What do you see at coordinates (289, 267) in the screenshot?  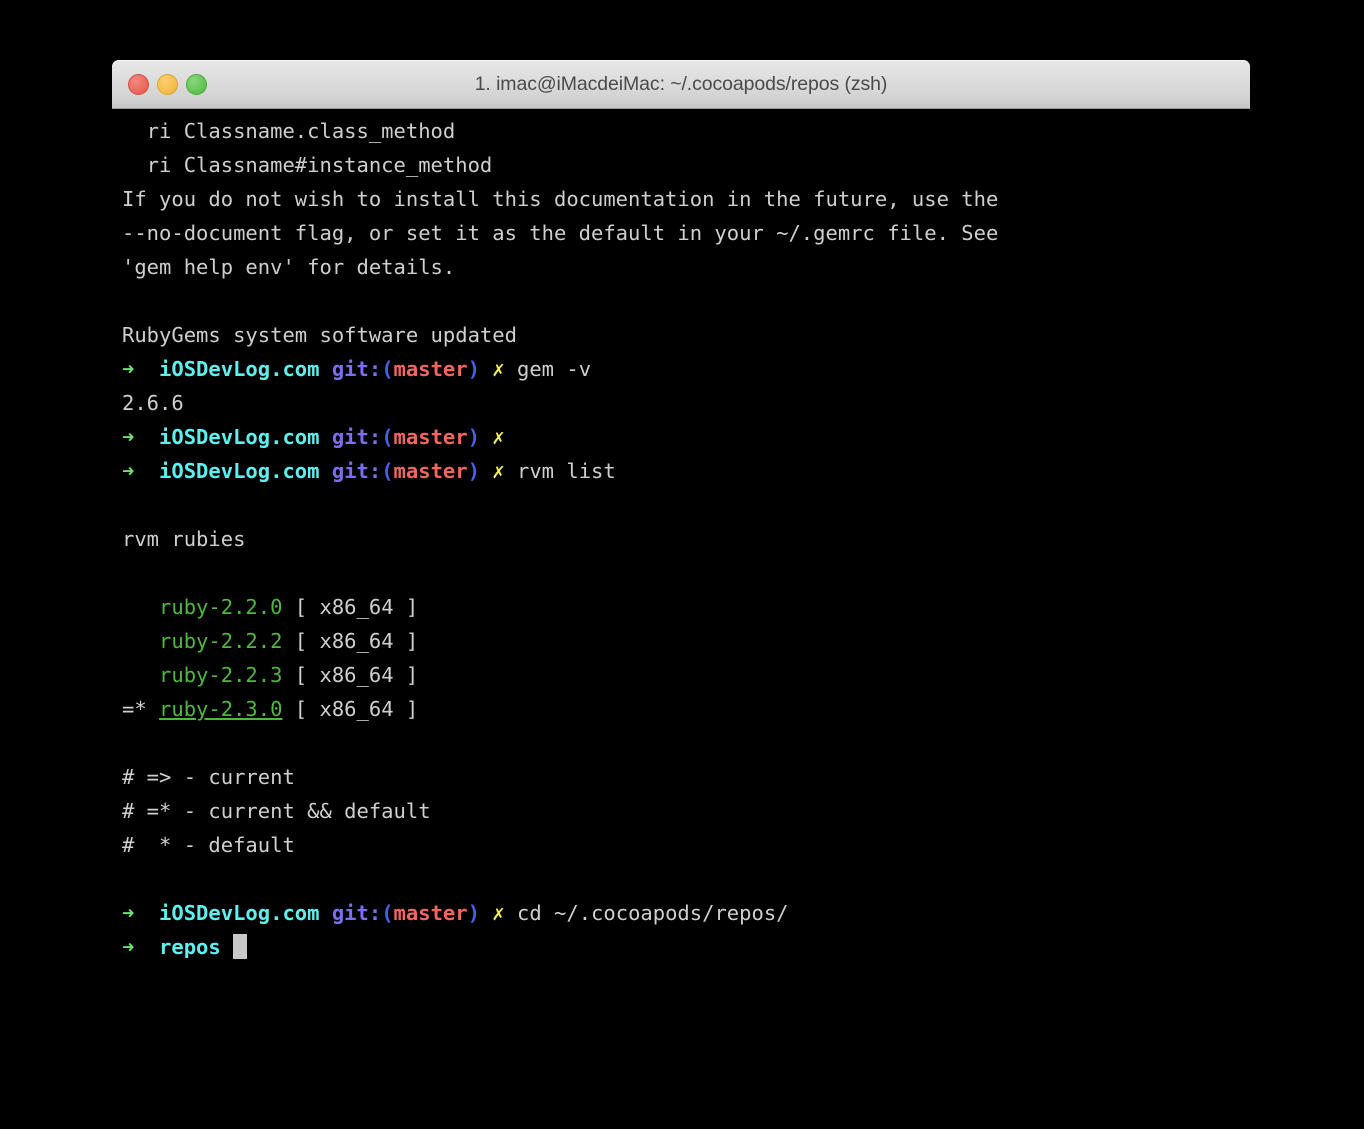 I see `output-line: 'gem help env' for details.` at bounding box center [289, 267].